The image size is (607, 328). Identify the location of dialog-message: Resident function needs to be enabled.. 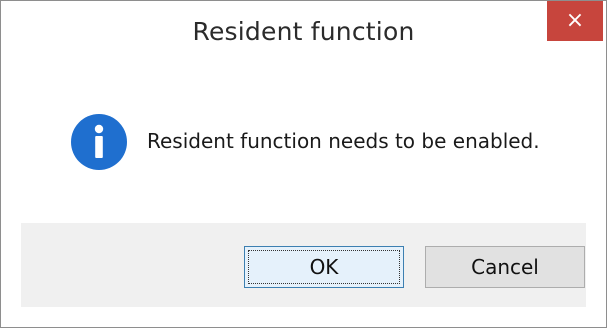
(343, 141).